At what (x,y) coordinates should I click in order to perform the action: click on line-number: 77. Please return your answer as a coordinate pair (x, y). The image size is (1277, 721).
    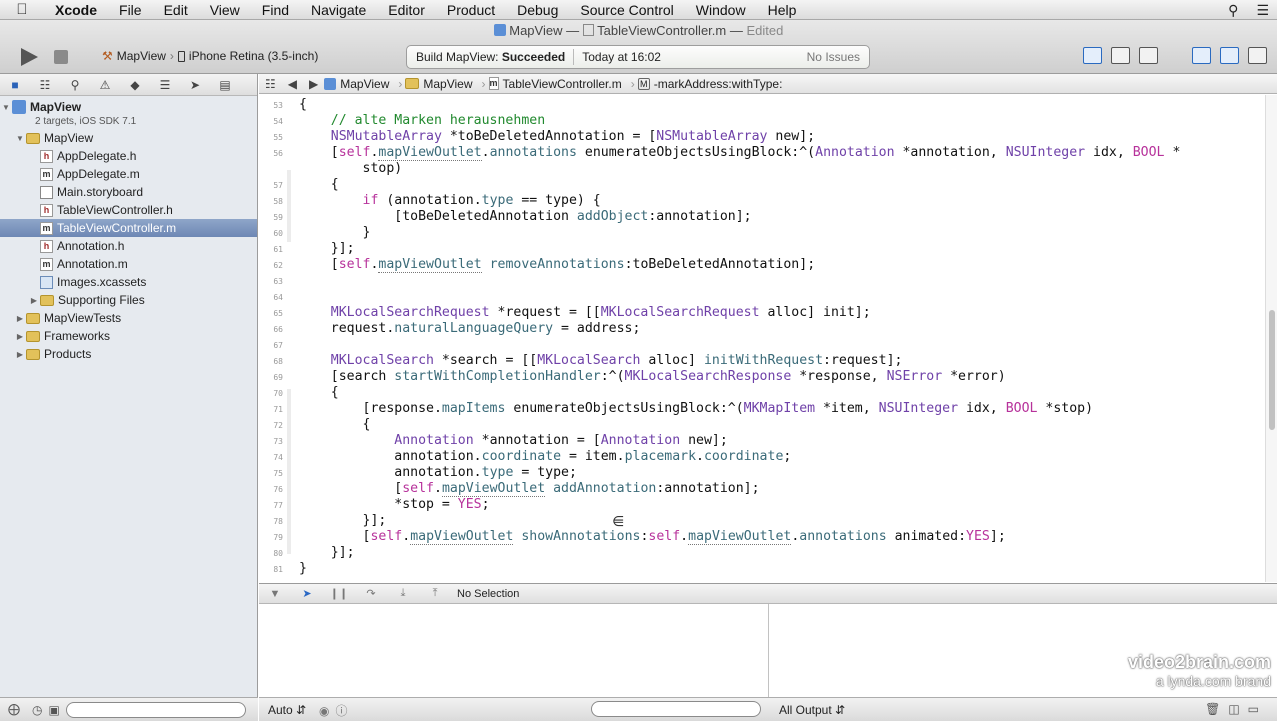
    Looking at the image, I should click on (278, 505).